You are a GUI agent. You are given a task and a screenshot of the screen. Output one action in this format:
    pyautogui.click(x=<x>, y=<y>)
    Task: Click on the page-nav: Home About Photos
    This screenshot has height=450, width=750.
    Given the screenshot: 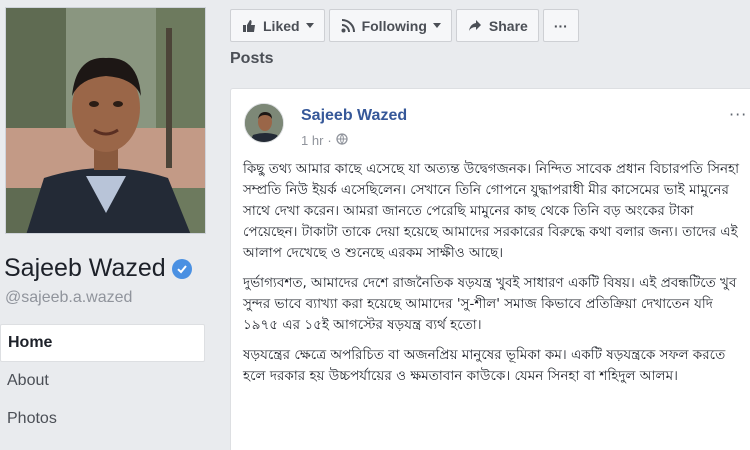 What is the action you would take?
    pyautogui.click(x=102, y=381)
    